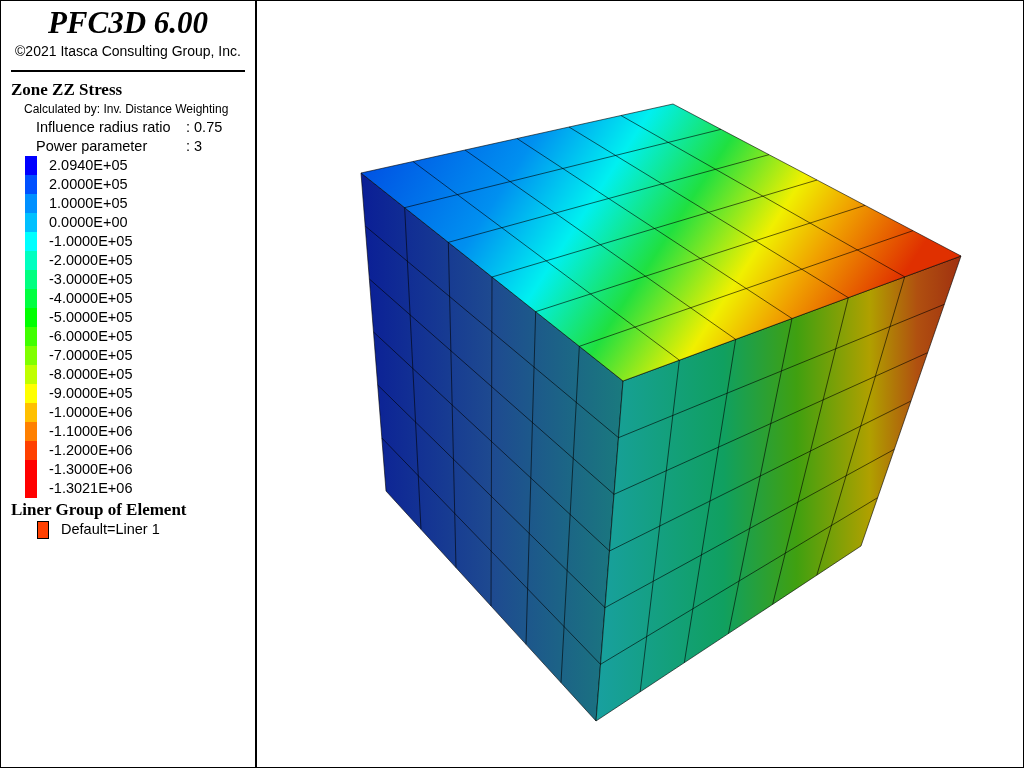  I want to click on legend-value: -1.3000E+06, so click(91, 469).